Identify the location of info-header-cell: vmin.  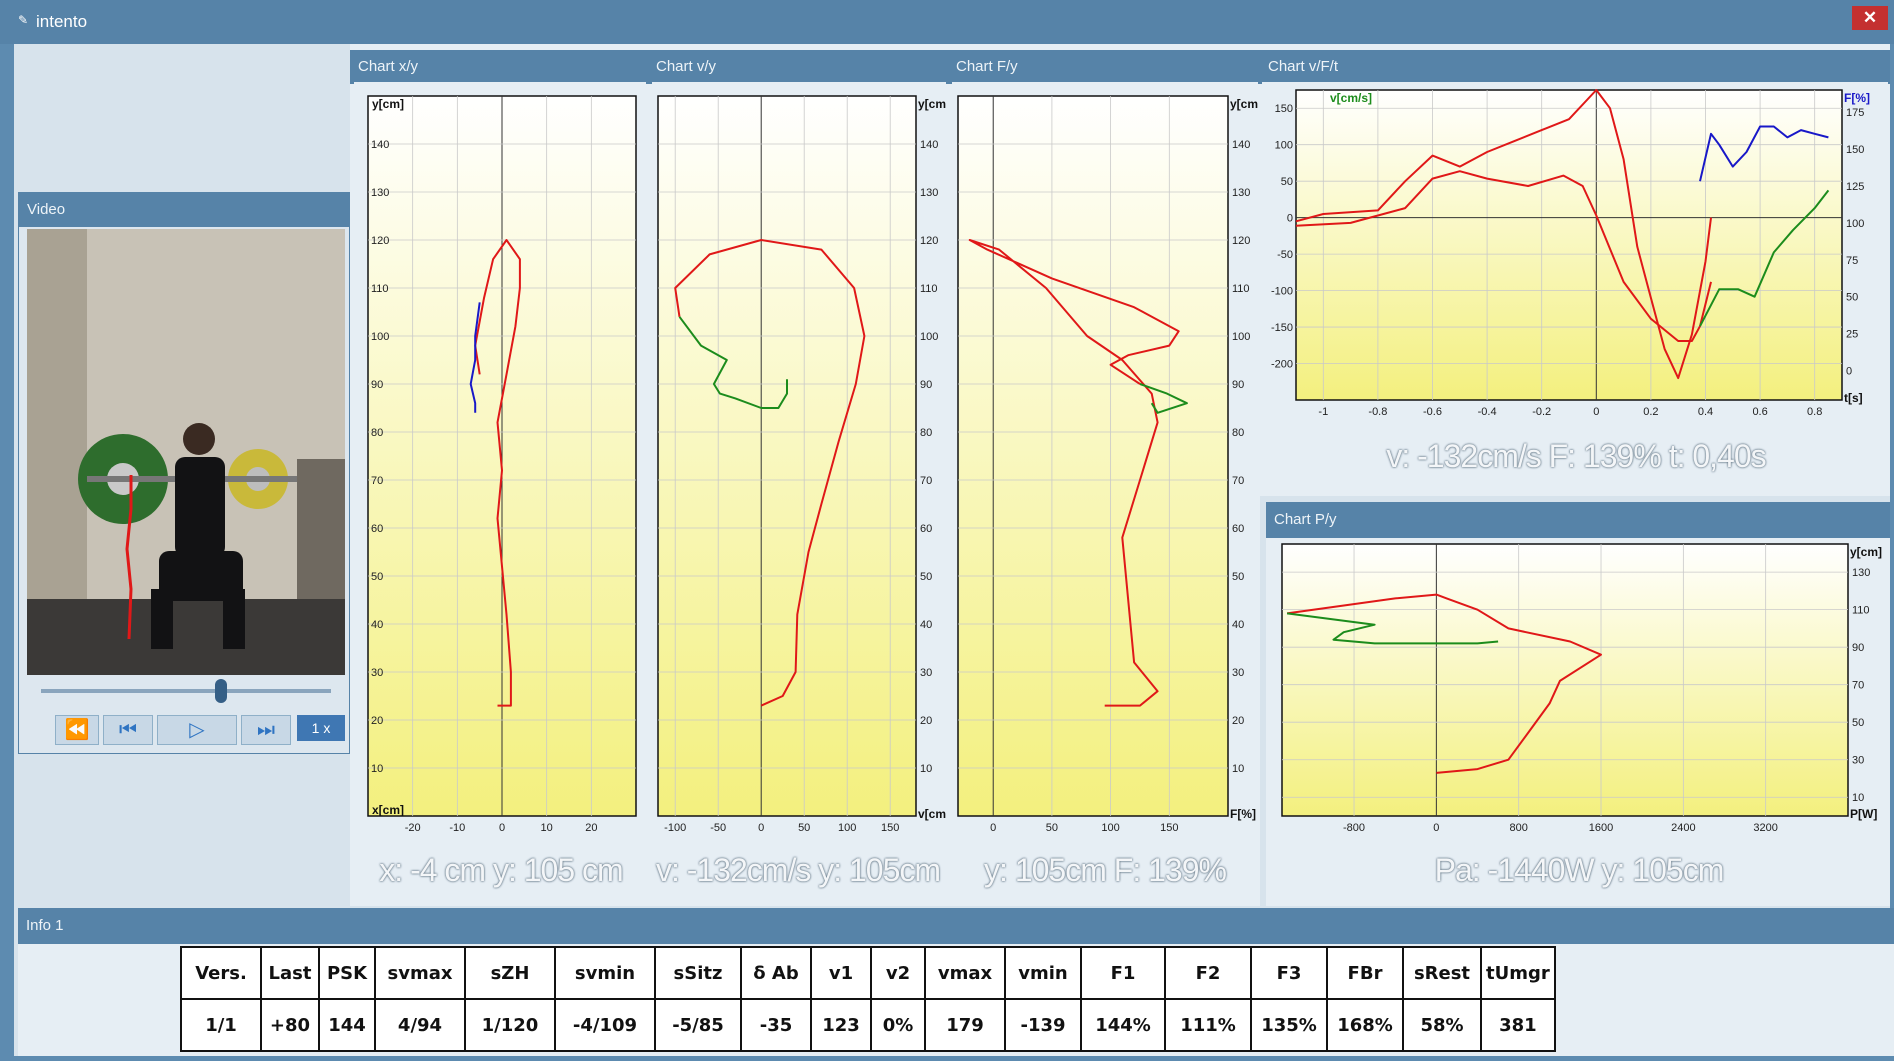
(1043, 973).